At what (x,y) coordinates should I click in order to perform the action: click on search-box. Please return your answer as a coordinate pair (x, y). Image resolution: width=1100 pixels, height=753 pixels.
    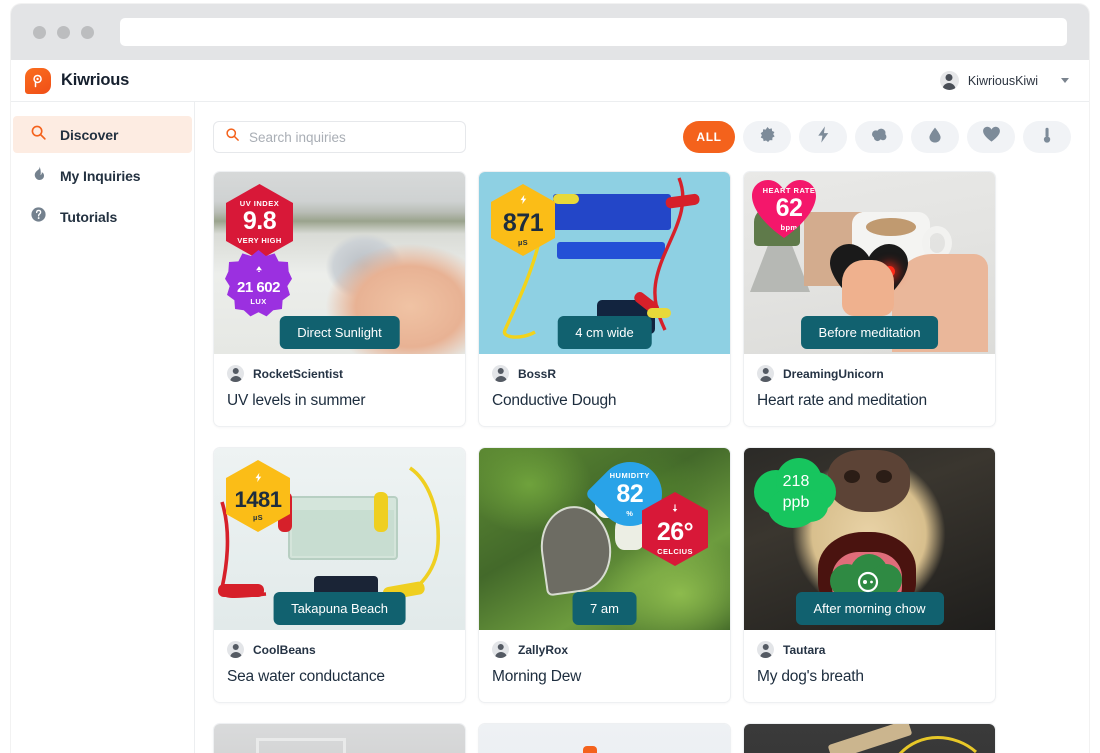
    Looking at the image, I should click on (339, 137).